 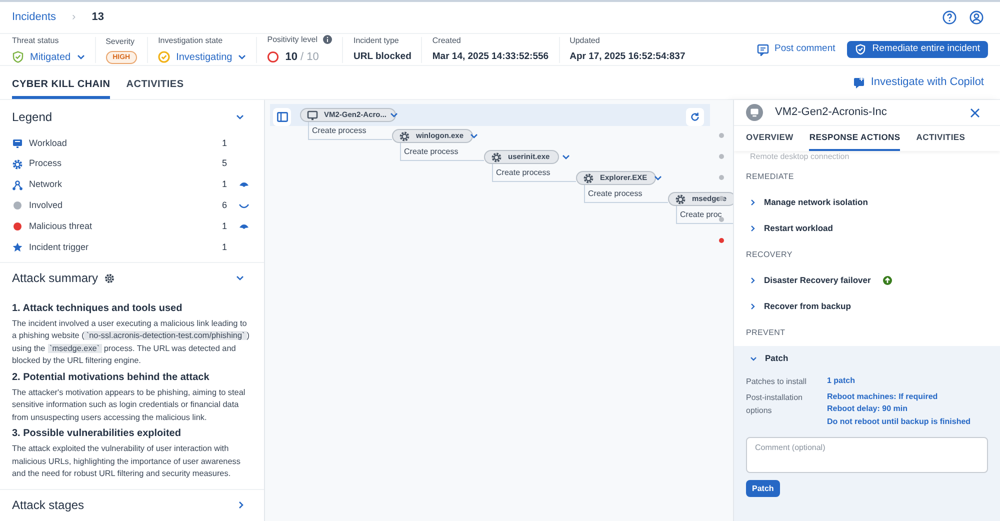 I want to click on legend-count: 6, so click(x=225, y=205).